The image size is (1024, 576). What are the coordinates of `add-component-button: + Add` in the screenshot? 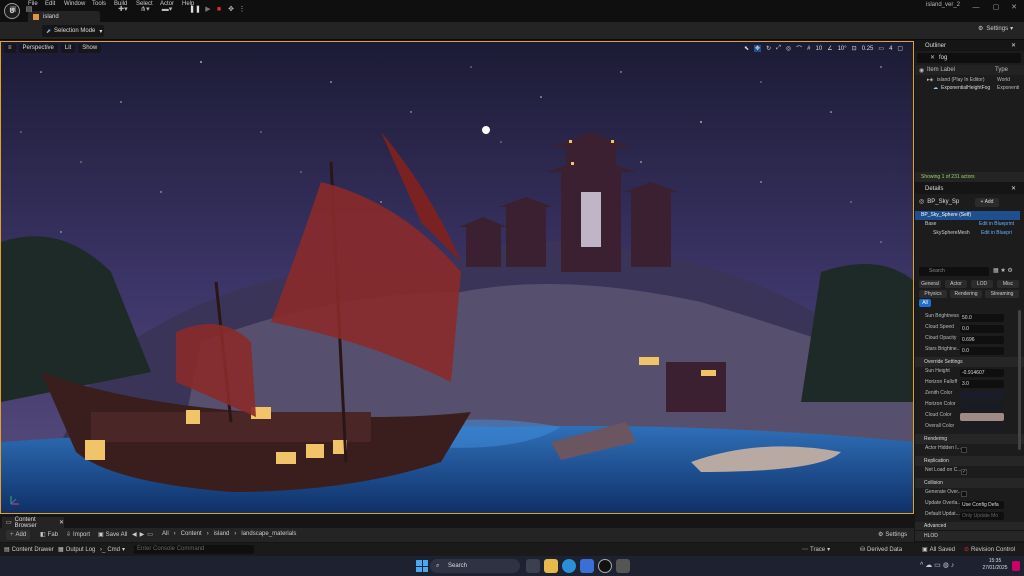 It's located at (987, 202).